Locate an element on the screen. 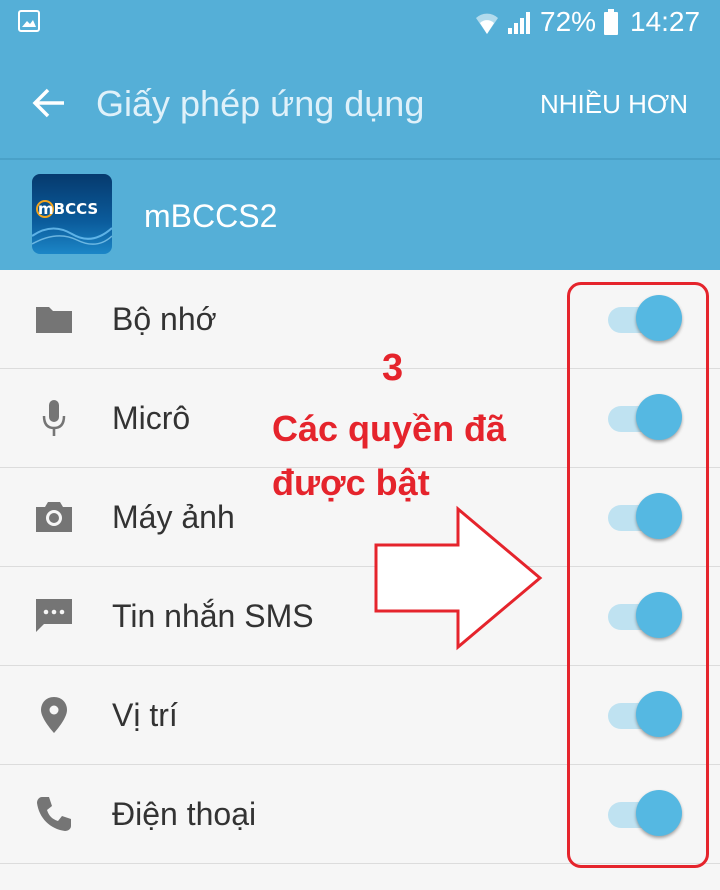 This screenshot has height=890, width=720. annotation-step-number: 3 is located at coordinates (393, 368).